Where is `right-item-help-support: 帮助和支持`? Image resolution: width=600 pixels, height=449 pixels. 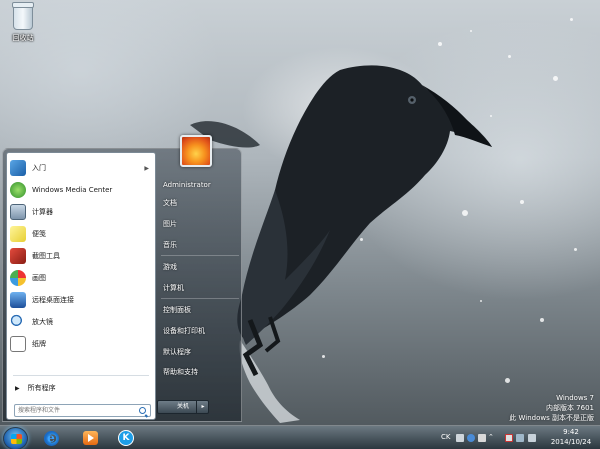 right-item-help-support: 帮助和支持 is located at coordinates (200, 372).